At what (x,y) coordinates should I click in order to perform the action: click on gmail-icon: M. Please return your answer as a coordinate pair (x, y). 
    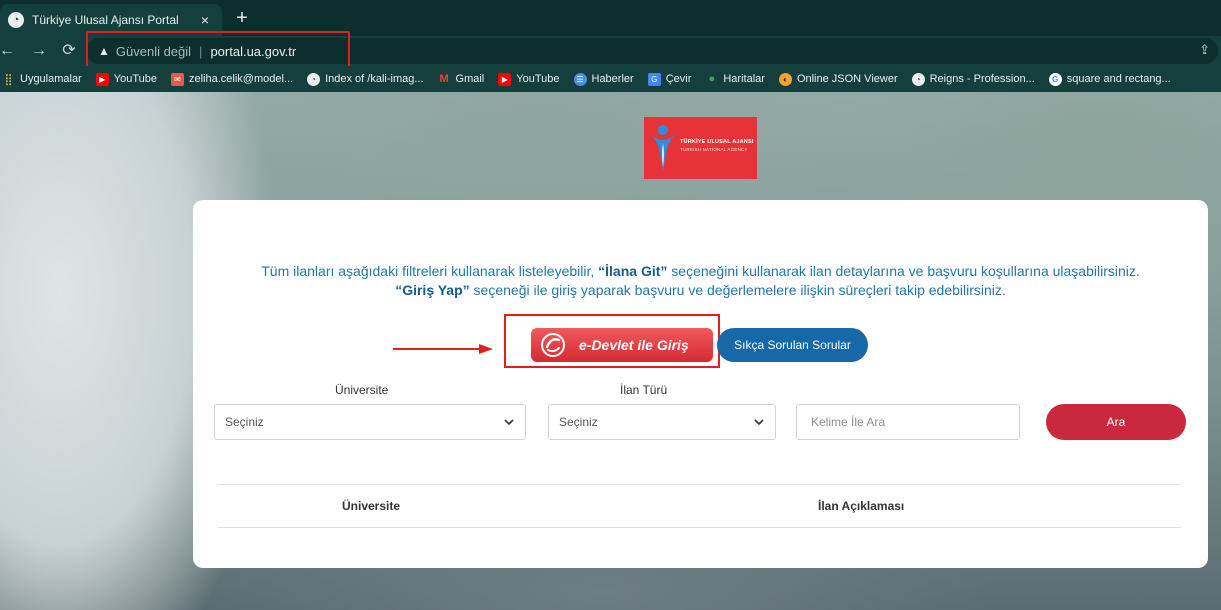
    Looking at the image, I should click on (444, 79).